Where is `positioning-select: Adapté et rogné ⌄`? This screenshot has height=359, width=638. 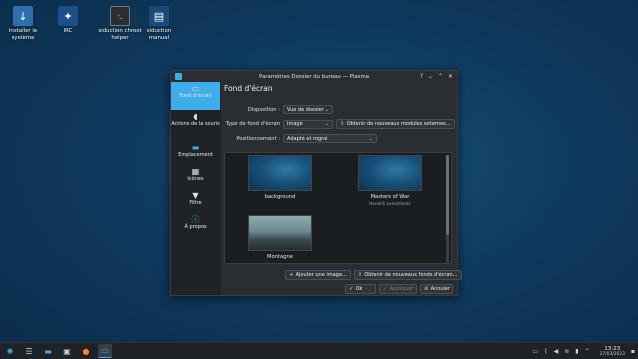 positioning-select: Adapté et rogné ⌄ is located at coordinates (330, 138).